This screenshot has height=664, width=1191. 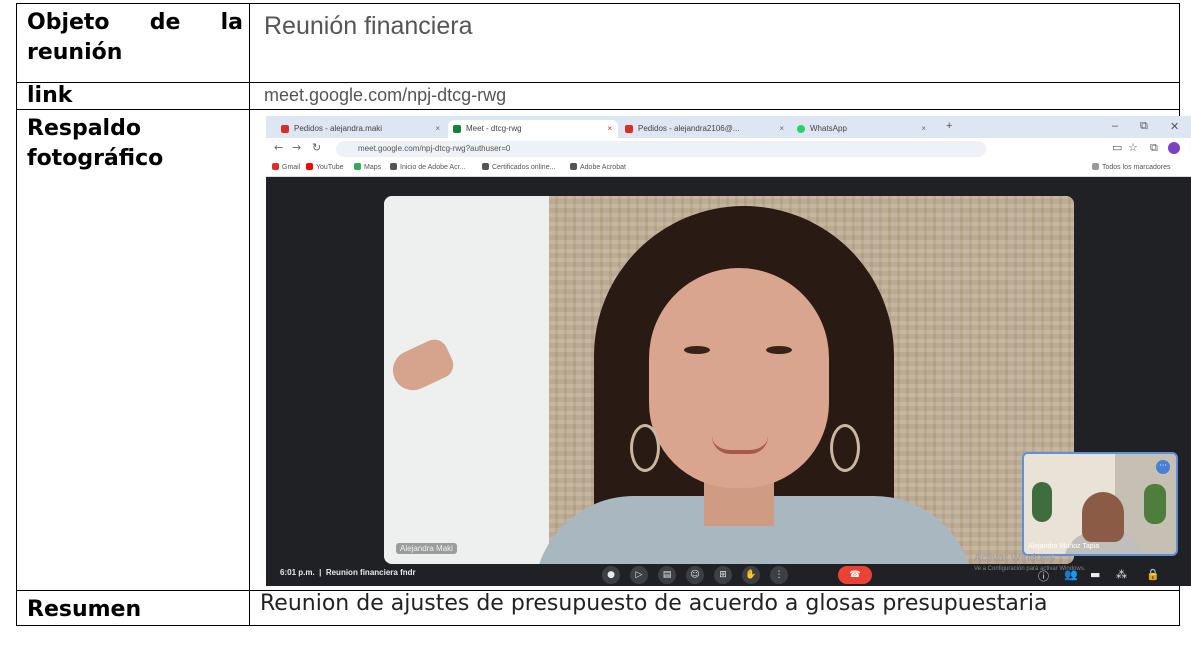 I want to click on label-line: Respaldo, so click(x=84, y=128).